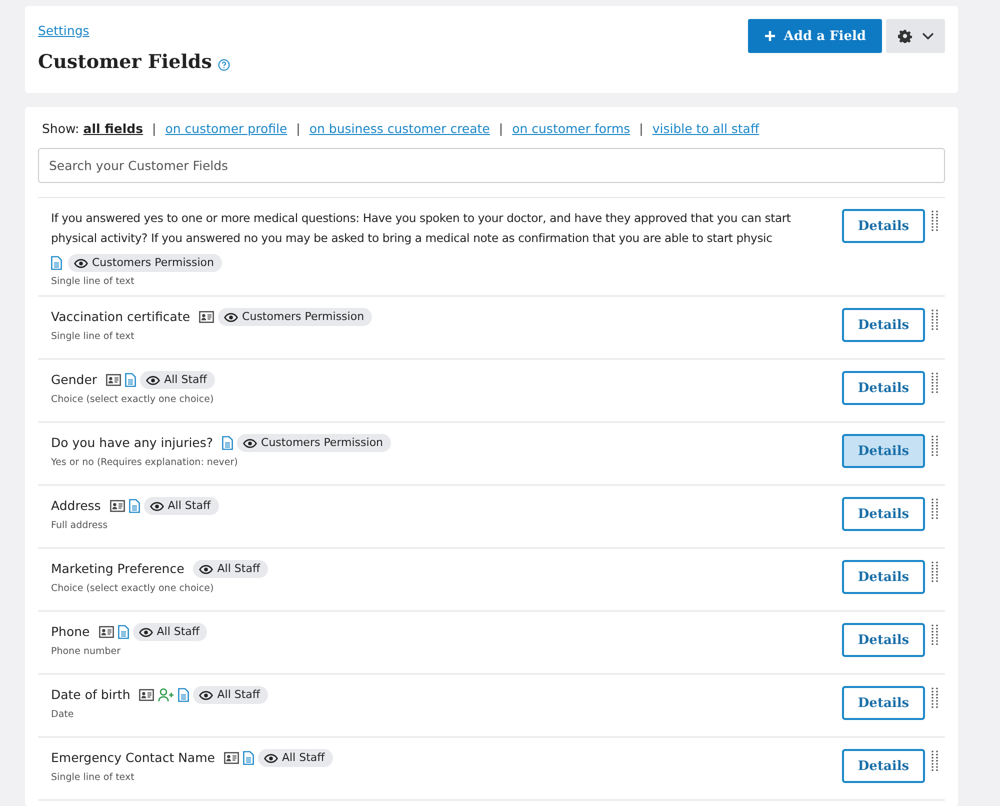 The width and height of the screenshot is (1000, 806). What do you see at coordinates (70, 632) in the screenshot?
I see `field-name: Phone` at bounding box center [70, 632].